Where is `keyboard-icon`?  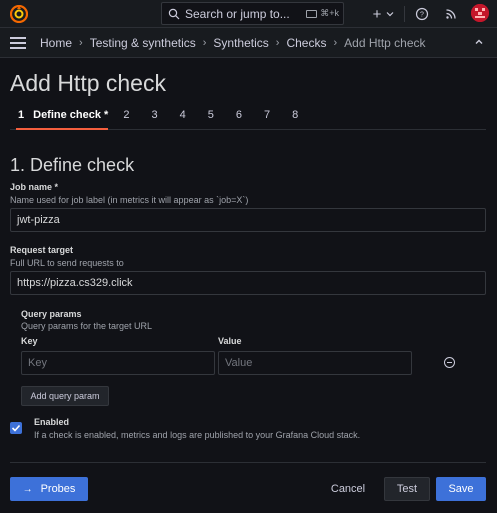 keyboard-icon is located at coordinates (312, 13).